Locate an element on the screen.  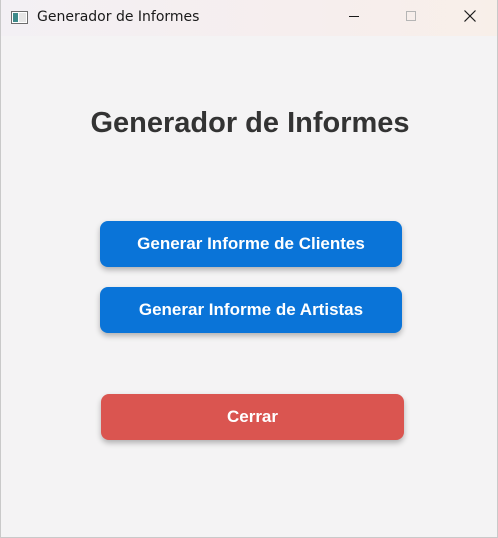
app-window-icon is located at coordinates (19, 17).